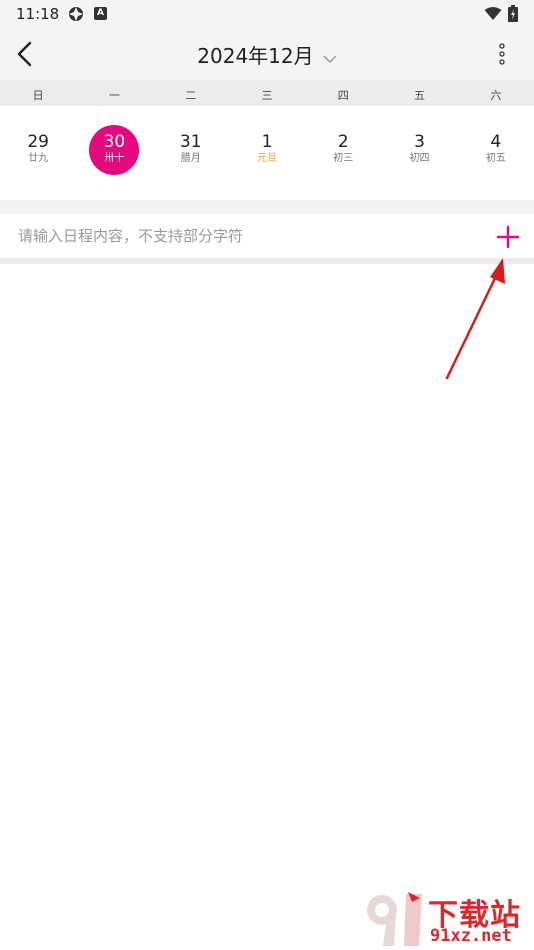  Describe the element at coordinates (38, 95) in the screenshot. I see `weekday-label: 日` at that location.